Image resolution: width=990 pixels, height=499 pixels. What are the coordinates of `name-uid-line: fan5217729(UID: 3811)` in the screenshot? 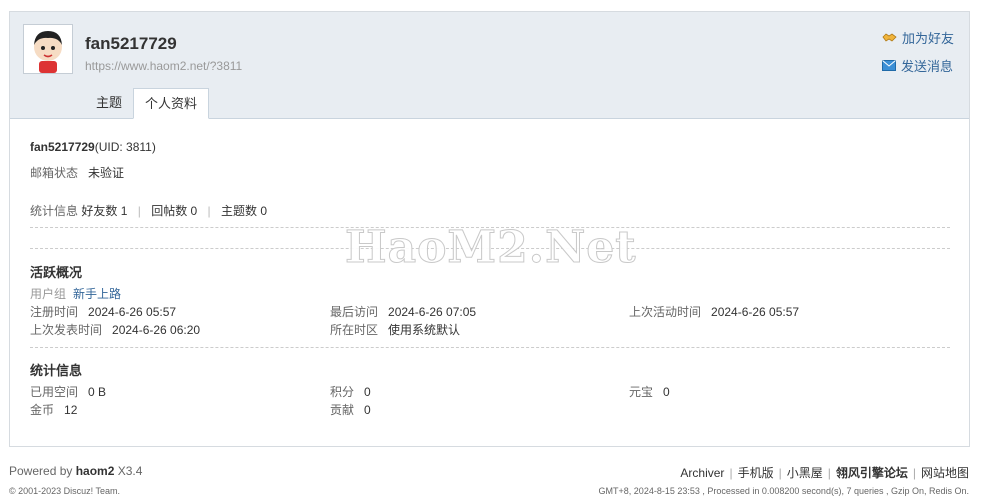 It's located at (93, 147).